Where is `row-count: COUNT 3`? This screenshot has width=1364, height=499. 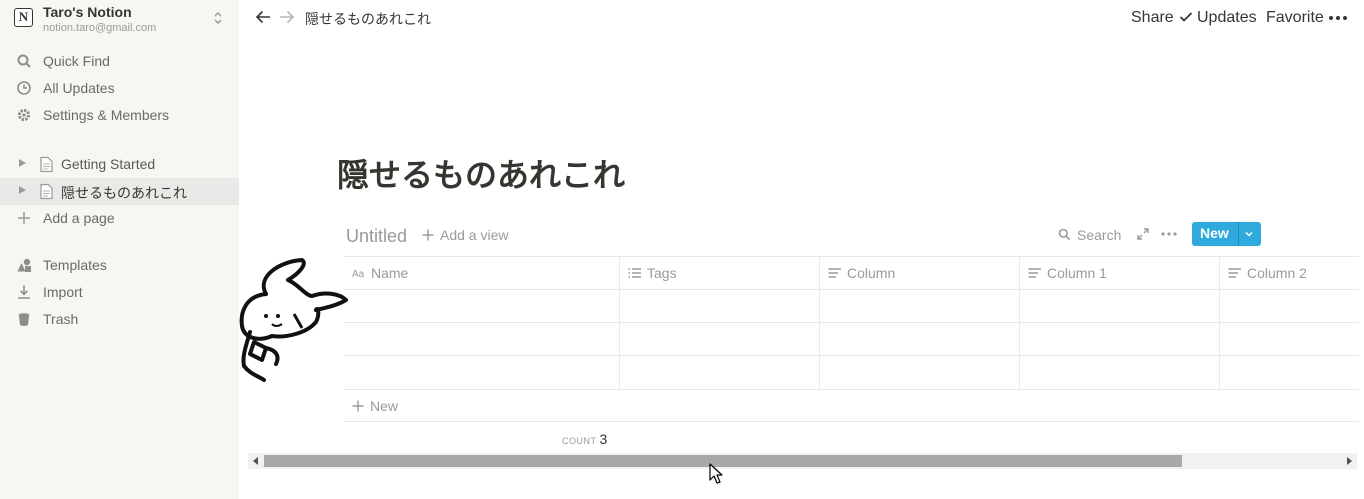
row-count: COUNT 3 is located at coordinates (584, 439).